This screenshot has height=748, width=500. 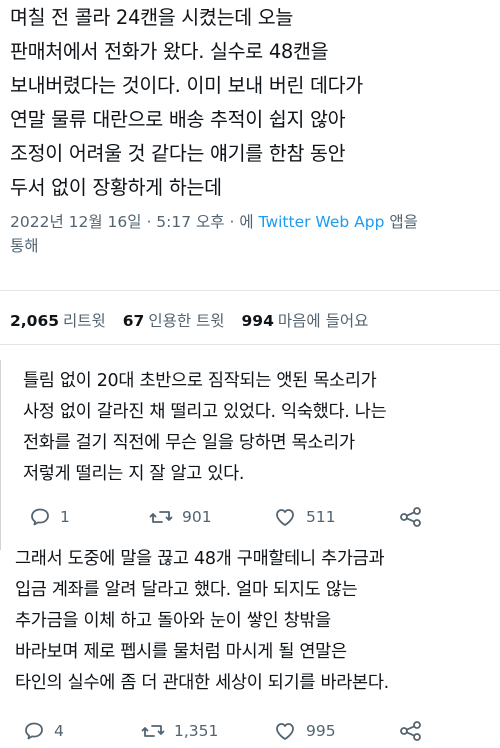 What do you see at coordinates (200, 381) in the screenshot?
I see `tweet-text-line: 틀림 없이 20대 초반으로 짐작되는 앳된 목소리가` at bounding box center [200, 381].